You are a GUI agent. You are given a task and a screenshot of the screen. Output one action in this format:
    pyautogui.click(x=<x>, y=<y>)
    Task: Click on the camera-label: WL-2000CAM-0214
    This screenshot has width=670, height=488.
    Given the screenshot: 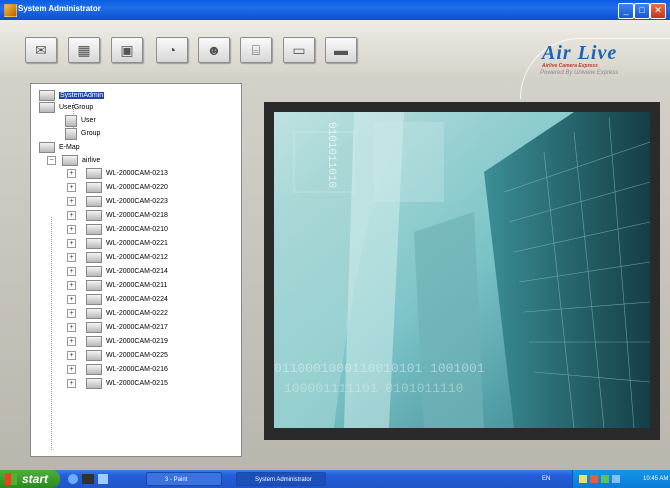 What is the action you would take?
    pyautogui.click(x=137, y=271)
    